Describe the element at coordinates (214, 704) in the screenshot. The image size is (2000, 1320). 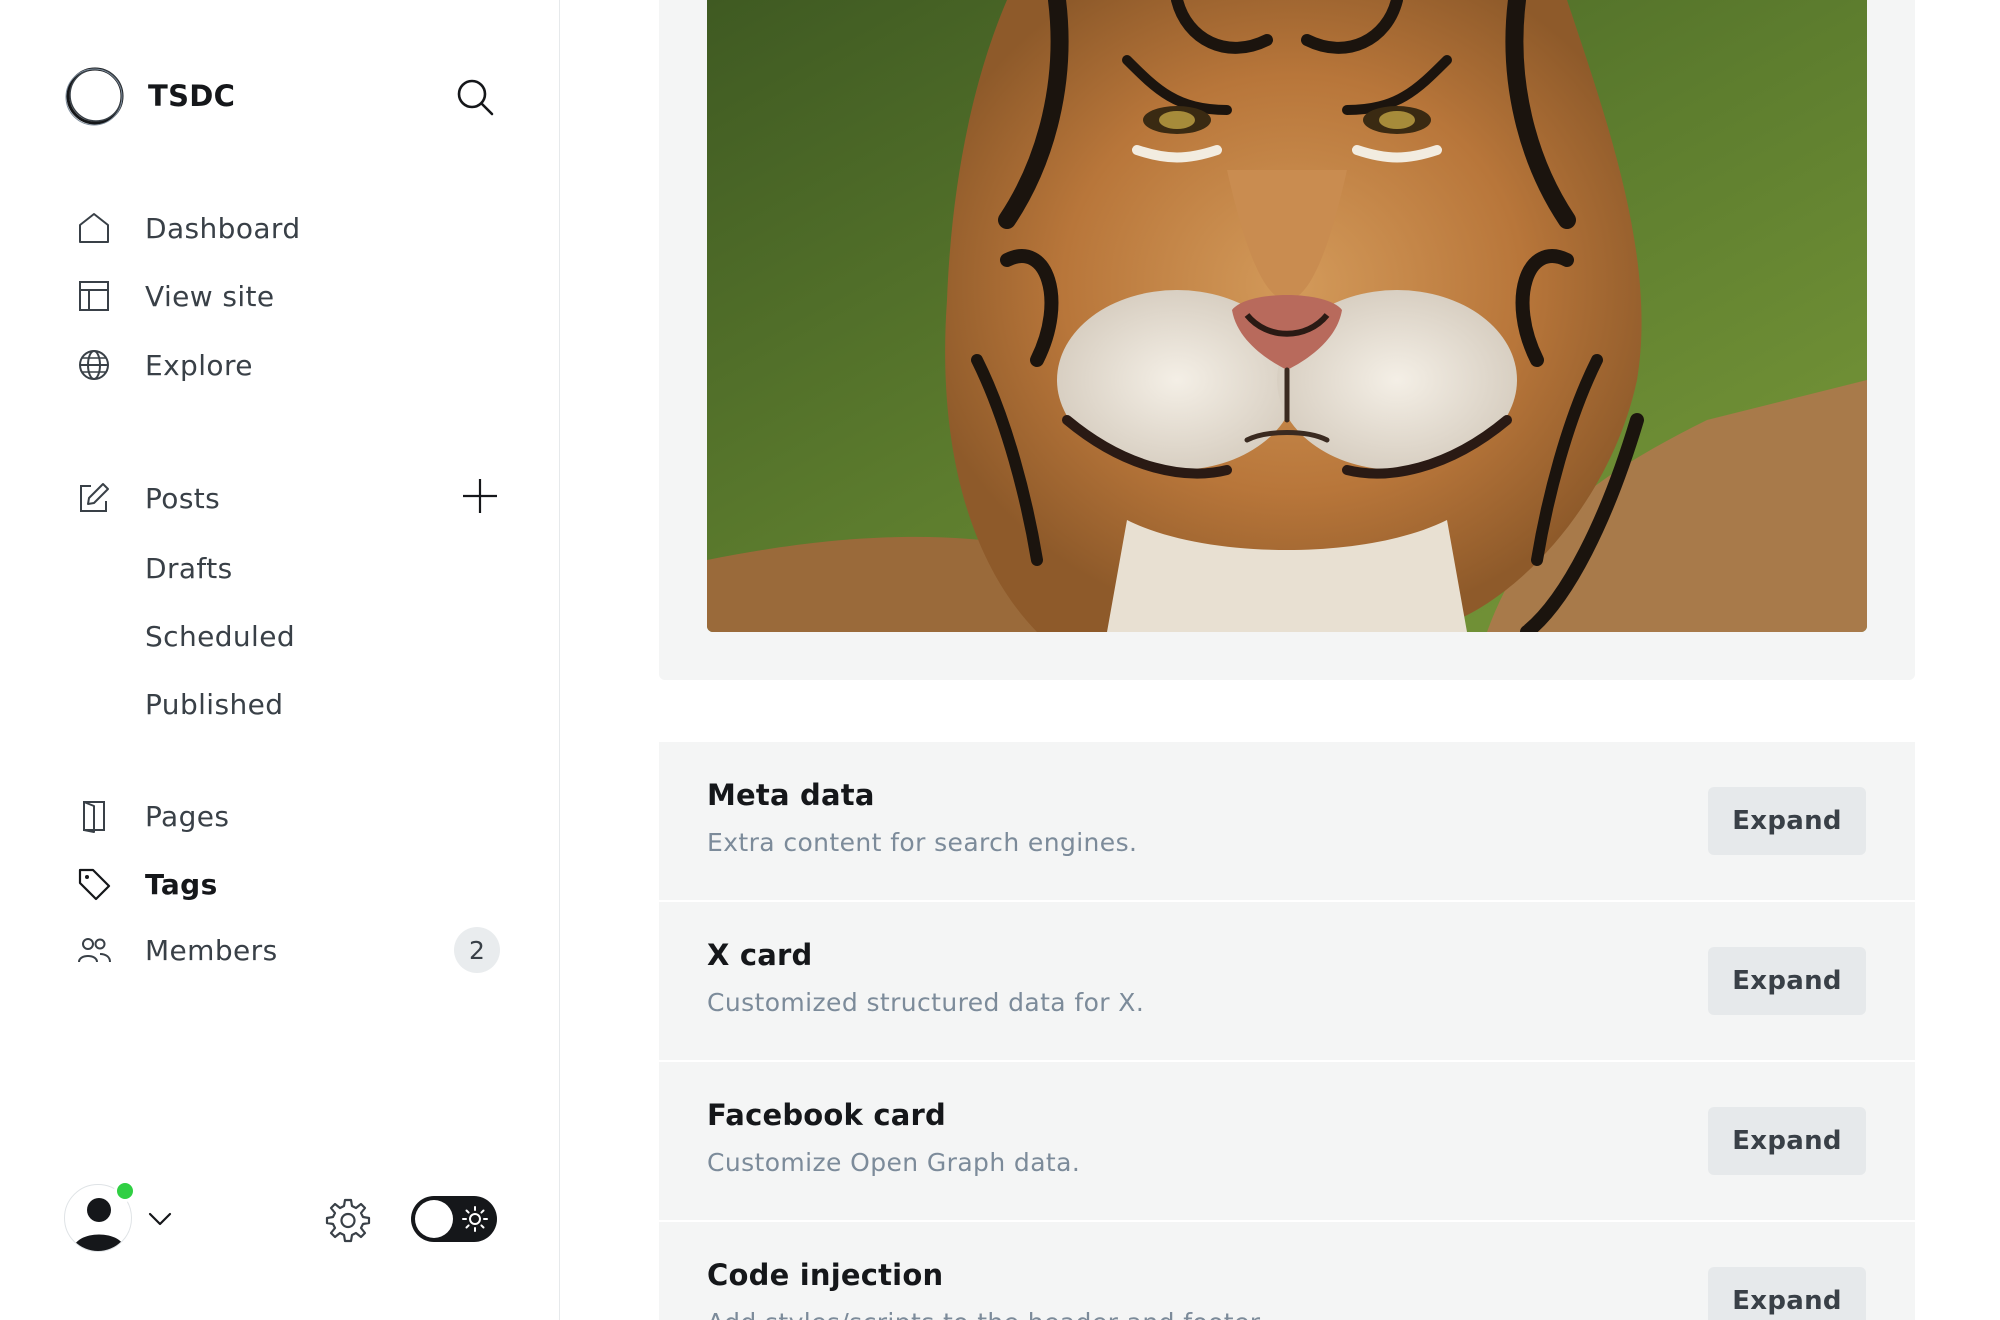
I see `nav-published-label: Published` at that location.